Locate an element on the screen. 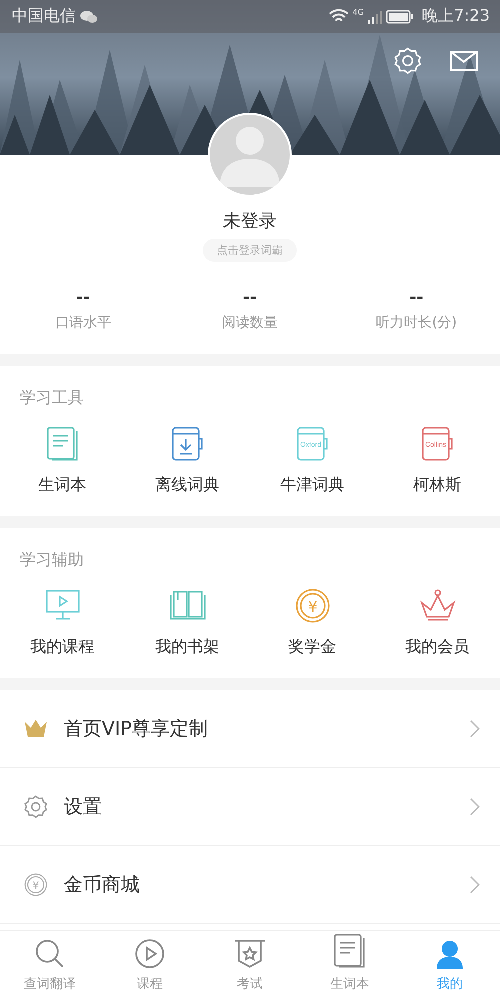 Image resolution: width=500 pixels, height=1000 pixels. battery-icon is located at coordinates (400, 17).